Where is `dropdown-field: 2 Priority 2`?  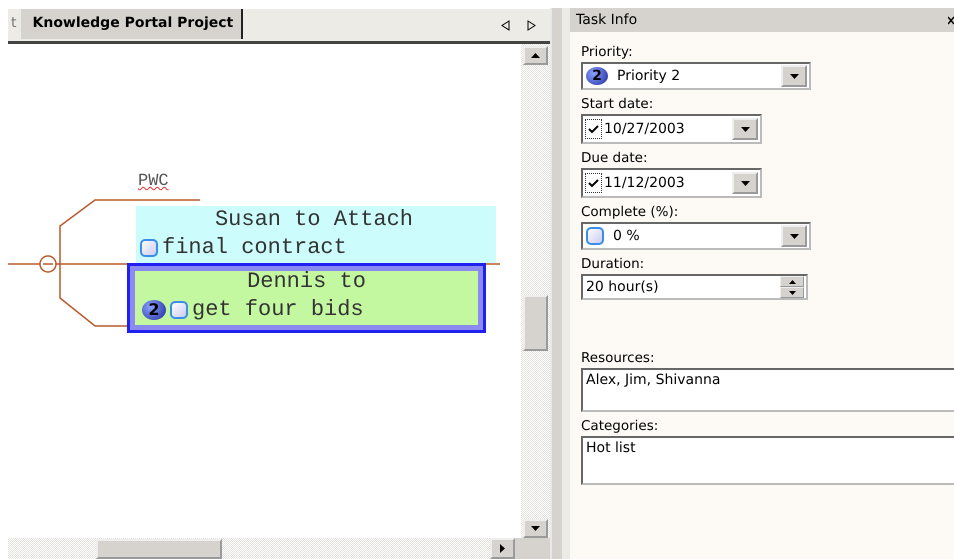
dropdown-field: 2 Priority 2 is located at coordinates (696, 76).